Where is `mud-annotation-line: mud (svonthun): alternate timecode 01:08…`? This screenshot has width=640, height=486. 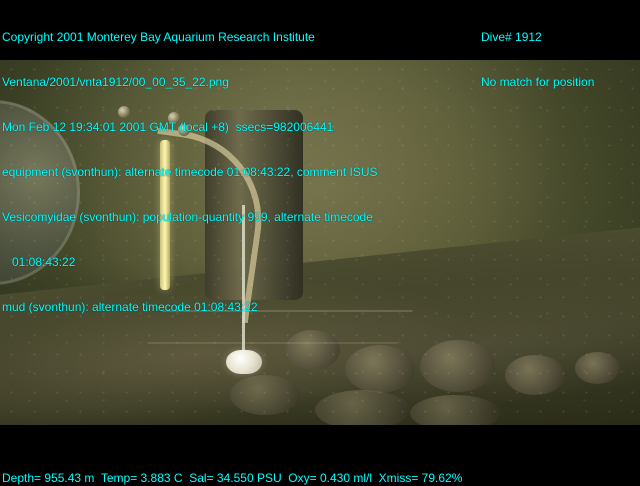
mud-annotation-line: mud (svonthun): alternate timecode 01:08… is located at coordinates (130, 307).